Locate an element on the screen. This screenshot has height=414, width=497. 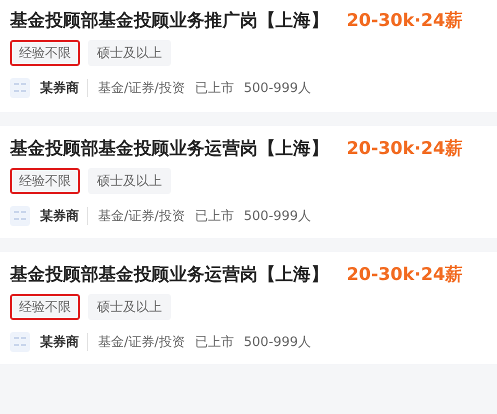
job-title: 基金投顾部基金投顾业务推广岗【上海】 is located at coordinates (169, 21).